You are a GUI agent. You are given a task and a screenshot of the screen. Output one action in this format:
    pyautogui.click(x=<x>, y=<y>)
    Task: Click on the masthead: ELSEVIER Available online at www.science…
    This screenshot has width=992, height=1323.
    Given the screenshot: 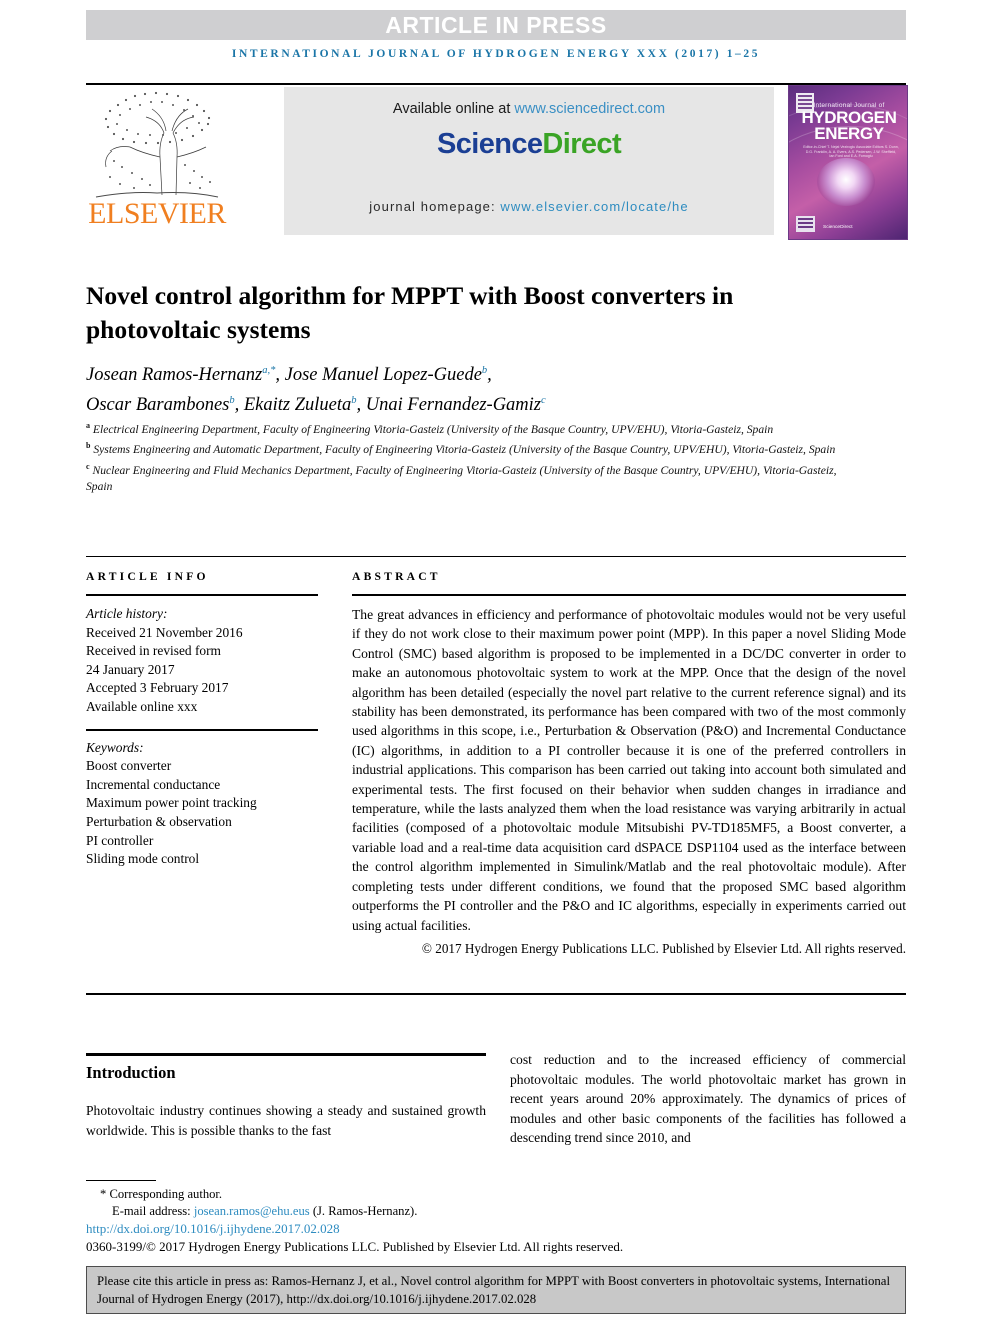 What is the action you would take?
    pyautogui.click(x=497, y=162)
    